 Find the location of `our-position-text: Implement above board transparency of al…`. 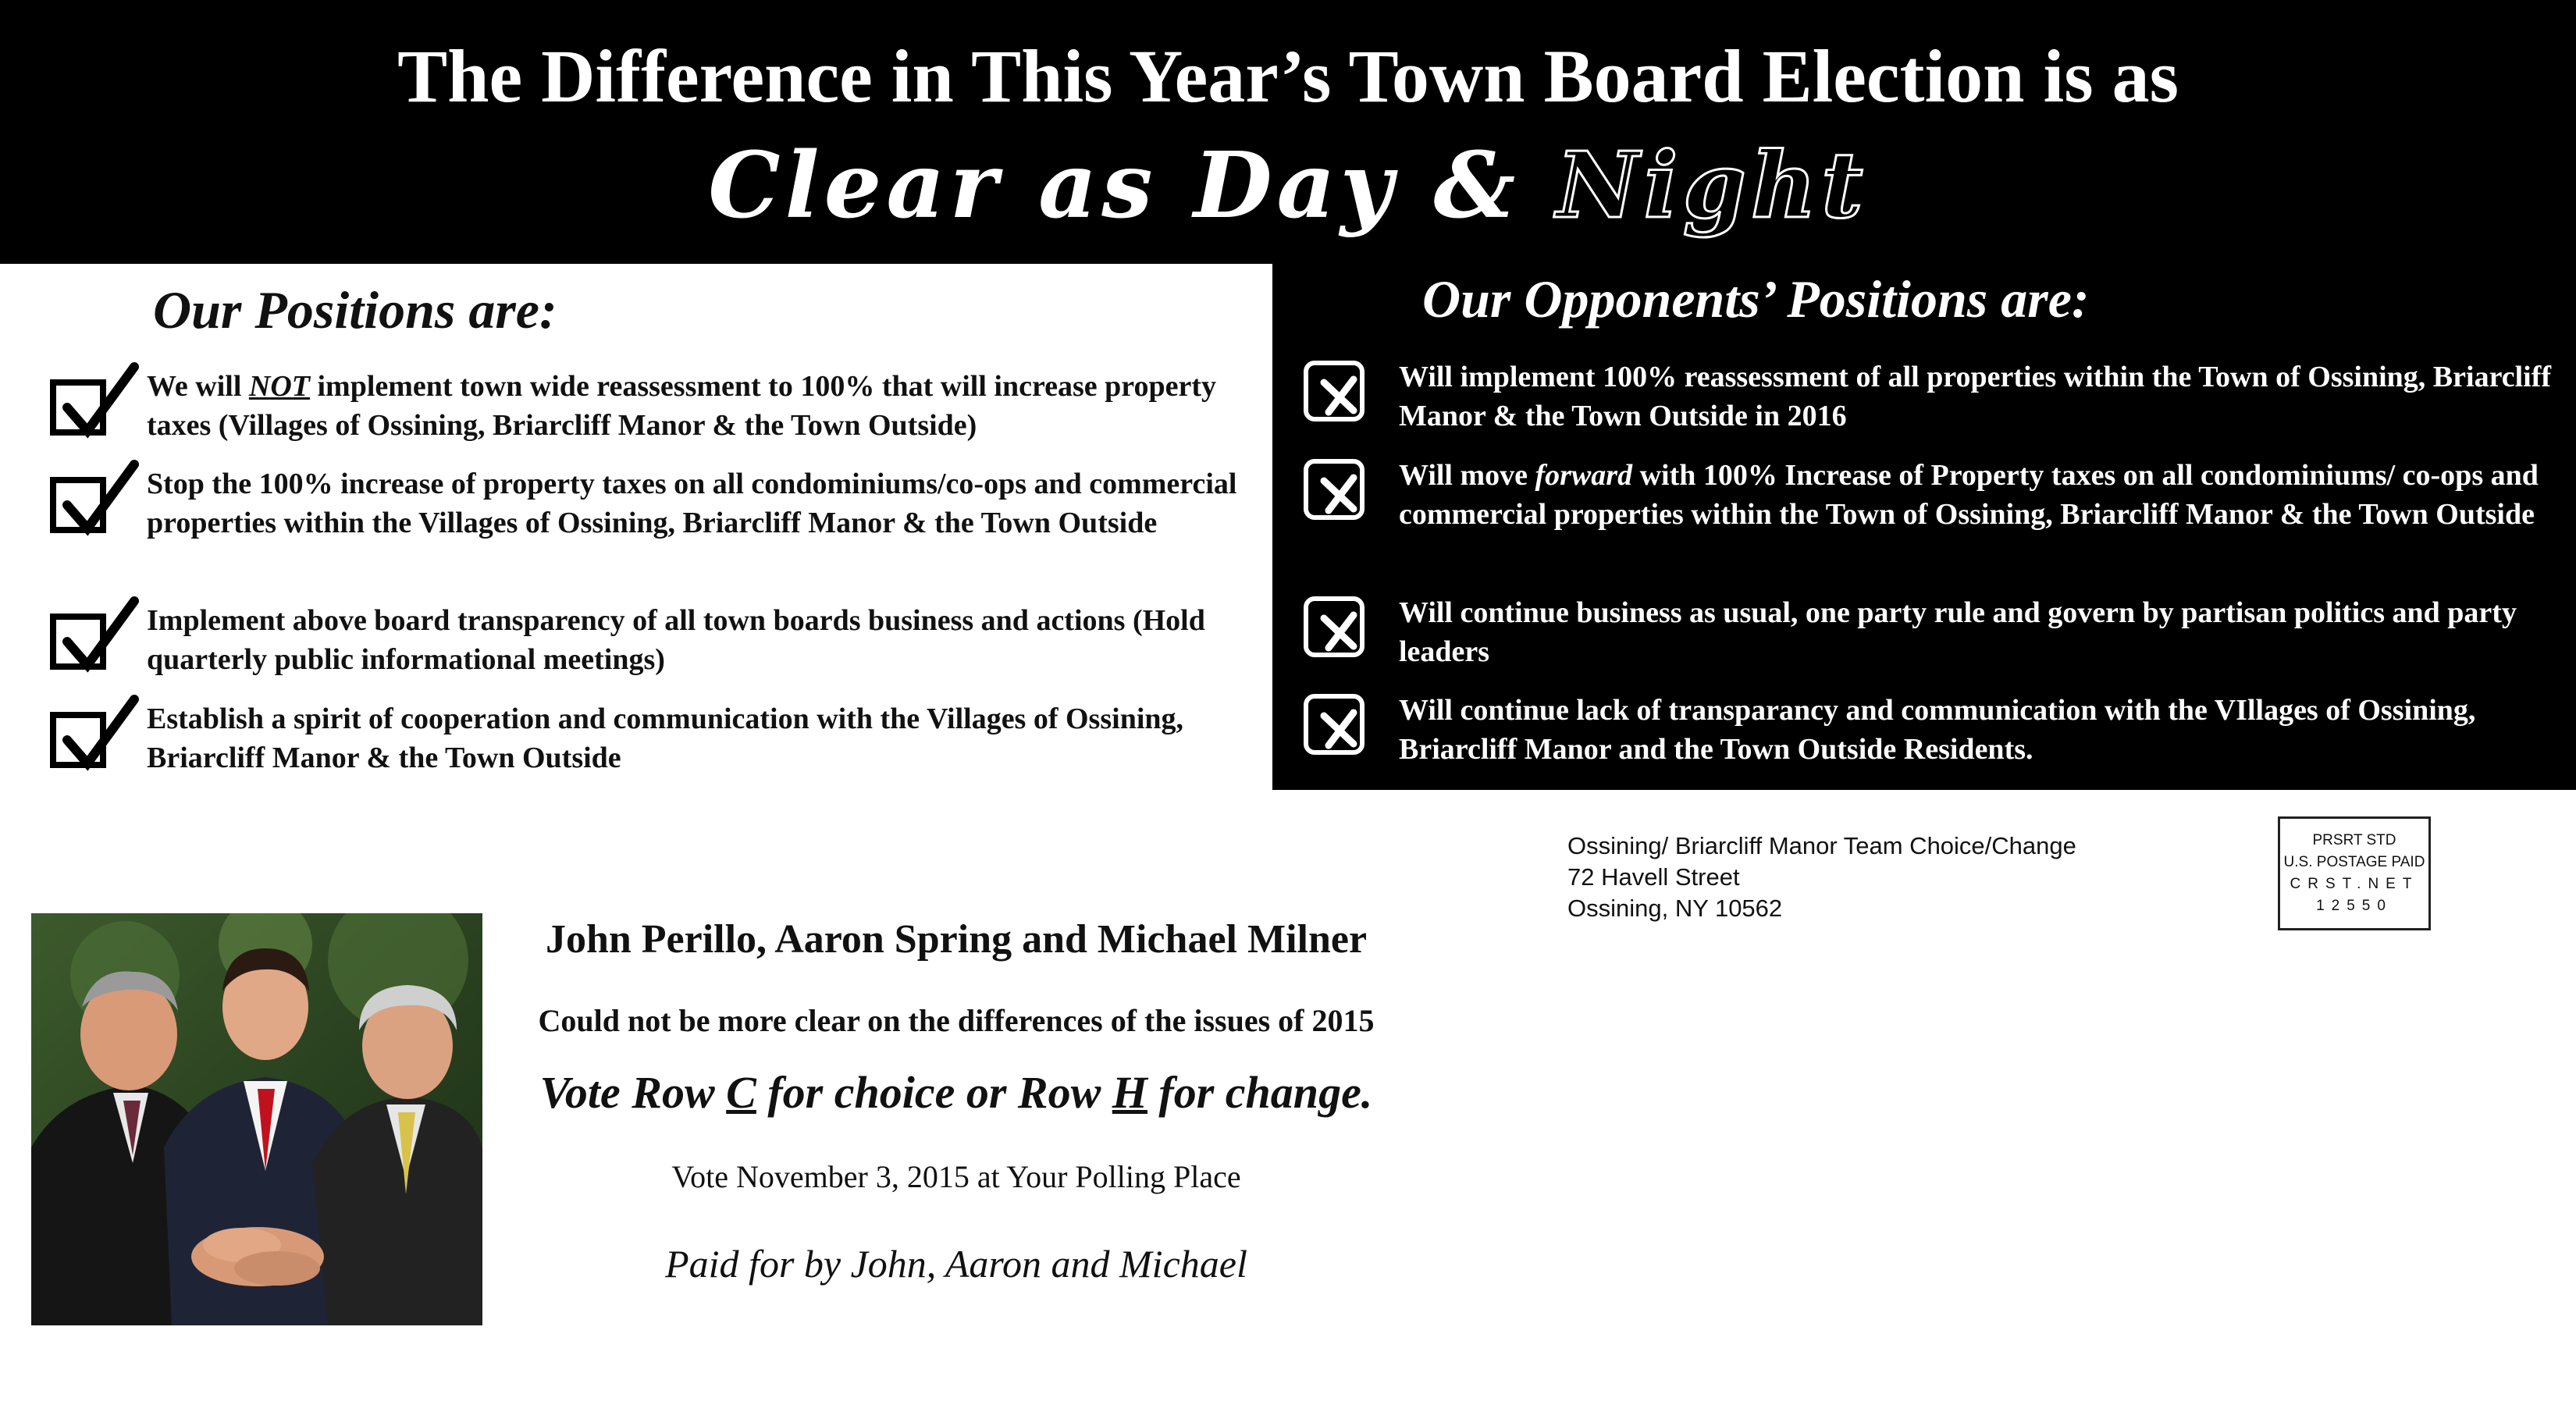

our-position-text: Implement above board transparency of al… is located at coordinates (676, 640).